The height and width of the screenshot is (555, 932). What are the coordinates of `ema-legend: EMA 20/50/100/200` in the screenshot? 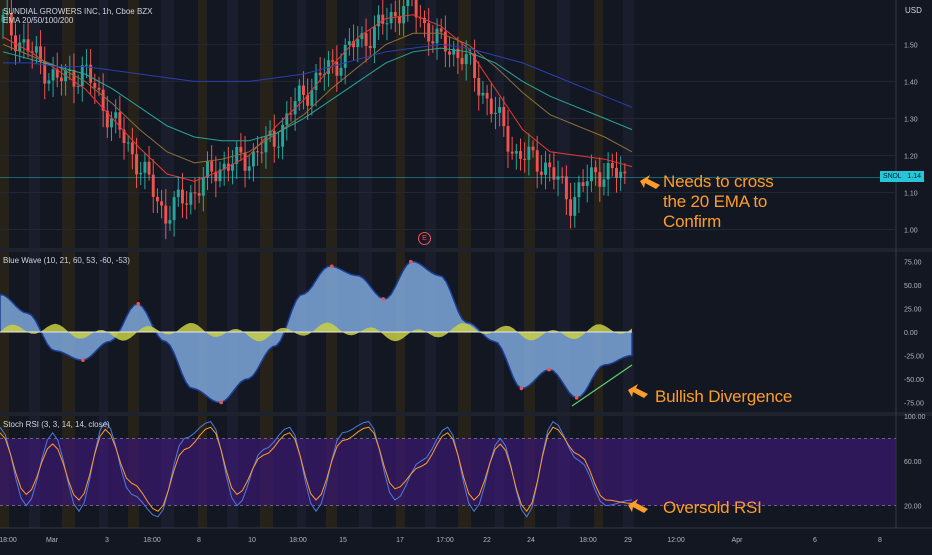 It's located at (38, 20).